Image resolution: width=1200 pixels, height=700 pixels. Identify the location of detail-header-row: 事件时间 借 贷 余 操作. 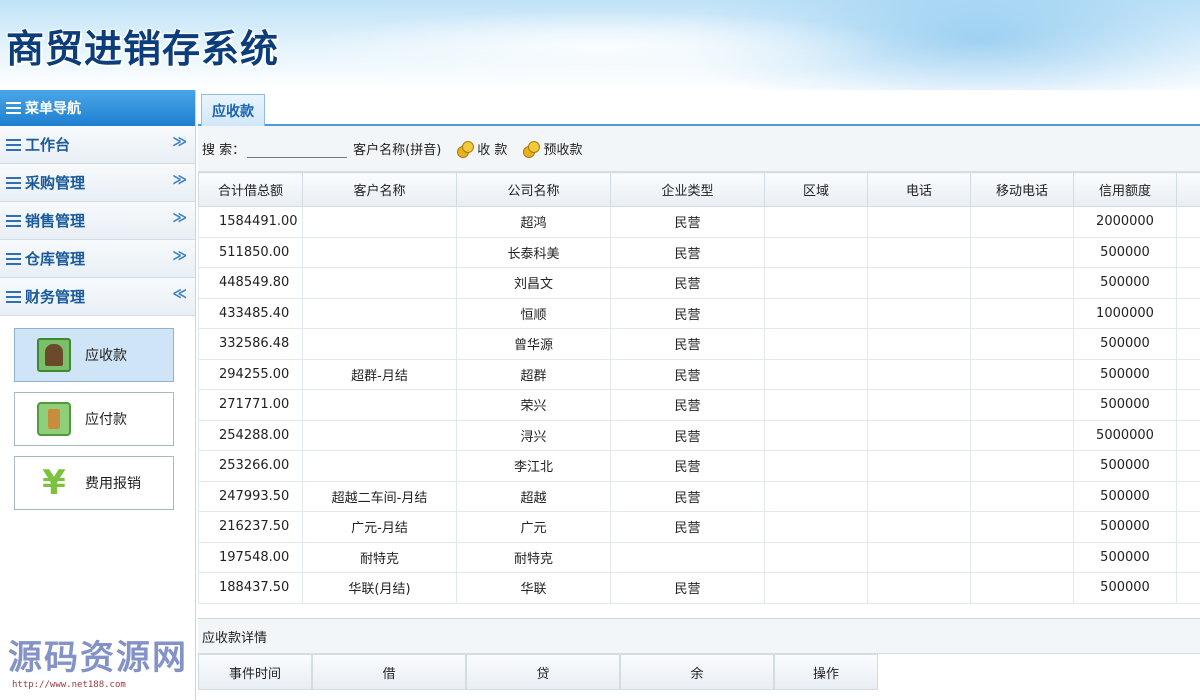
(699, 672).